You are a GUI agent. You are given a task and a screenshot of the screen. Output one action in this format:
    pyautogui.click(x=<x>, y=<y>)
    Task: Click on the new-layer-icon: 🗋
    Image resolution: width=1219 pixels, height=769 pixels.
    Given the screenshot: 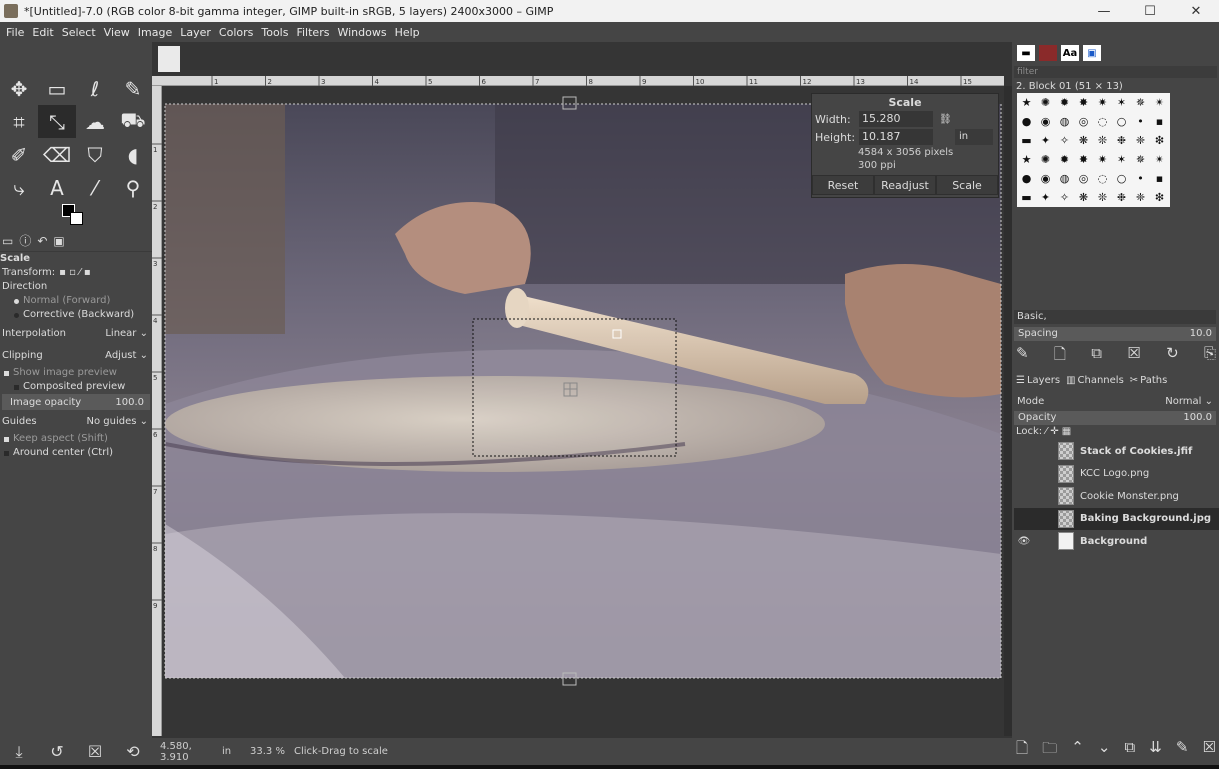 What is the action you would take?
    pyautogui.click(x=1022, y=750)
    